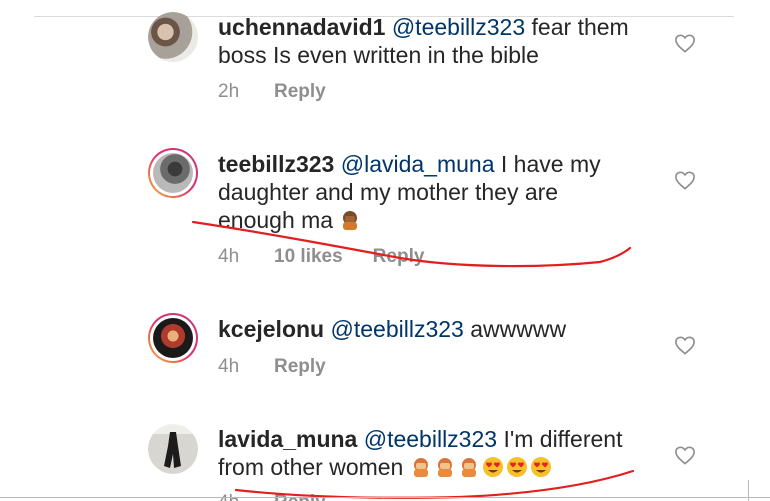 The width and height of the screenshot is (770, 501). I want to click on scrollbar-edge, so click(748, 490).